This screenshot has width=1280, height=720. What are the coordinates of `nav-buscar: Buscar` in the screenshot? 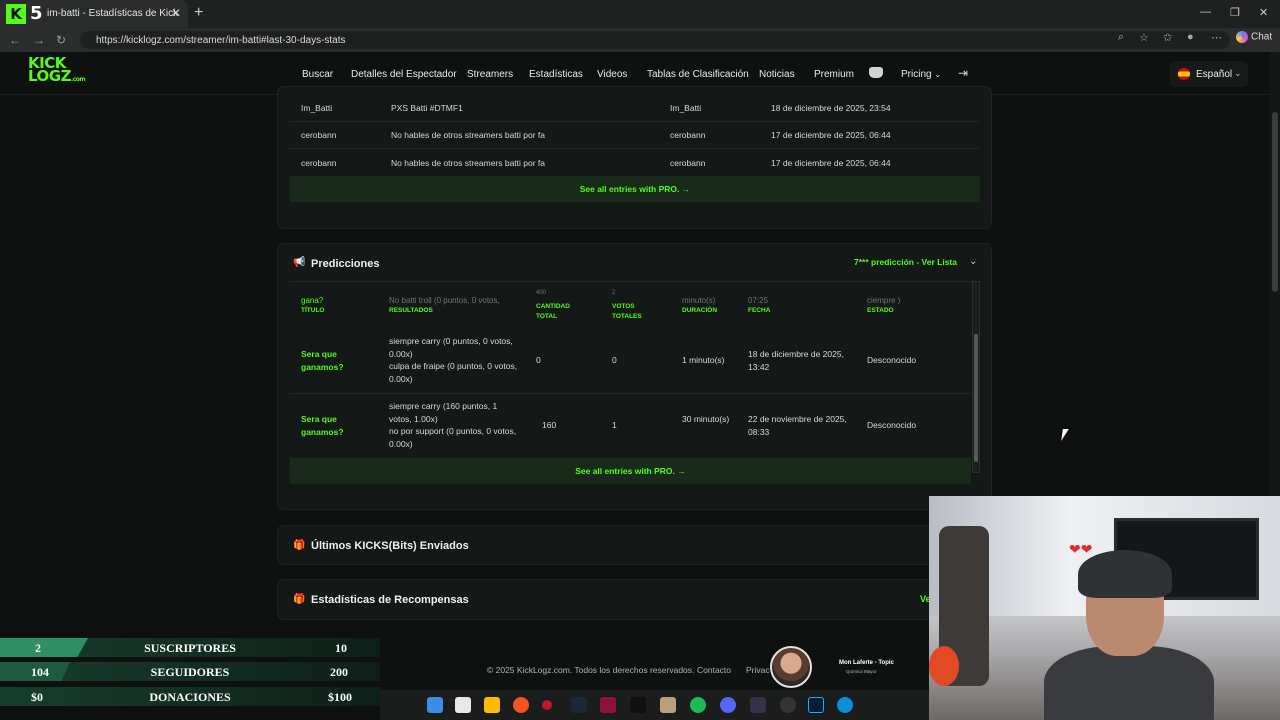 It's located at (317, 74).